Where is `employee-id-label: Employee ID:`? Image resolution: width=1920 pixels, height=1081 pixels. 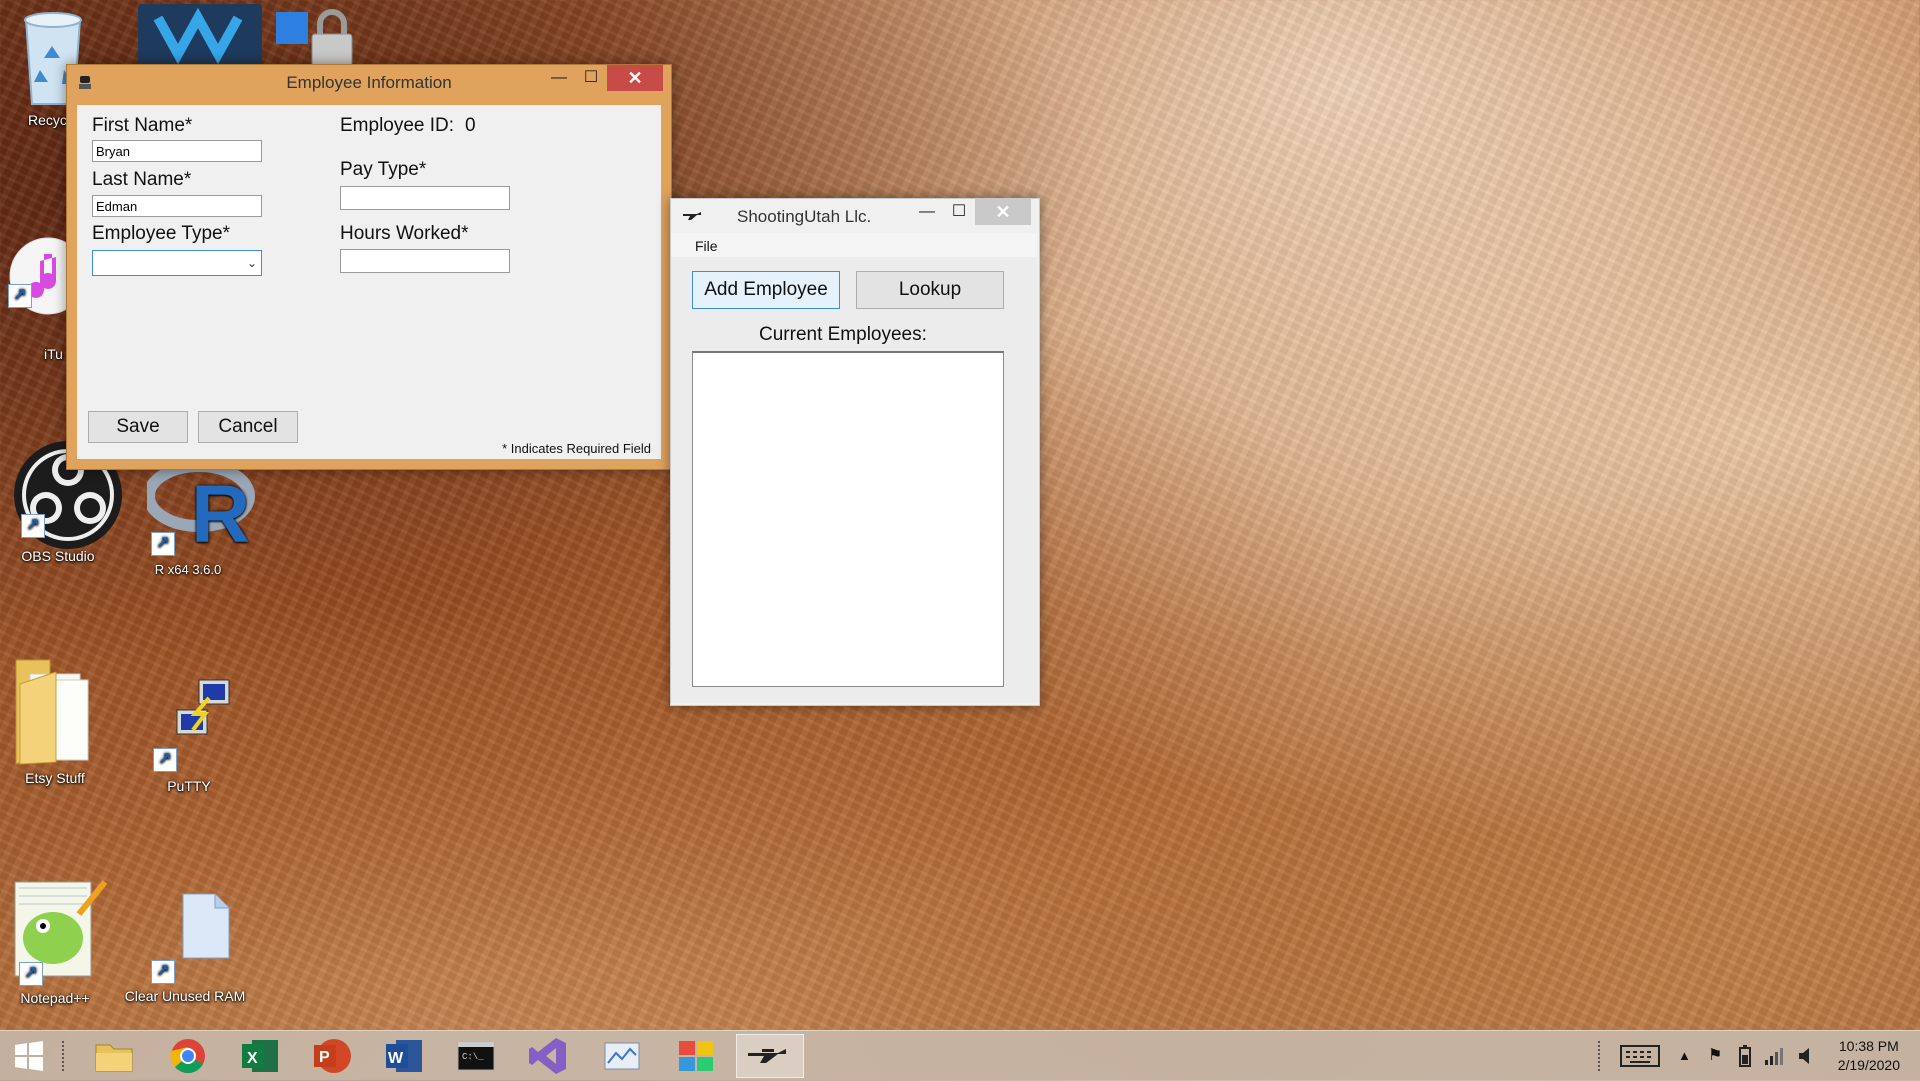
employee-id-label: Employee ID: is located at coordinates (397, 125).